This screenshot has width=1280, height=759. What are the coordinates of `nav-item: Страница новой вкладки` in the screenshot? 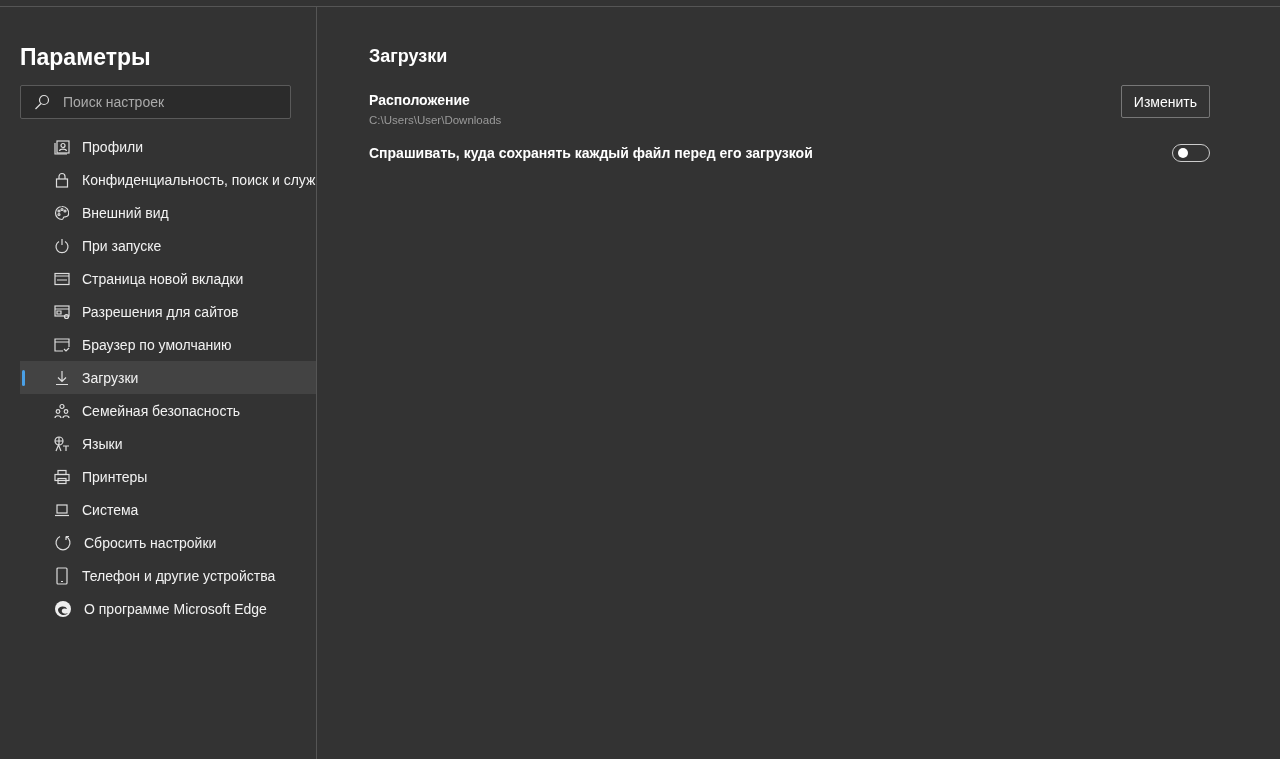 It's located at (168, 278).